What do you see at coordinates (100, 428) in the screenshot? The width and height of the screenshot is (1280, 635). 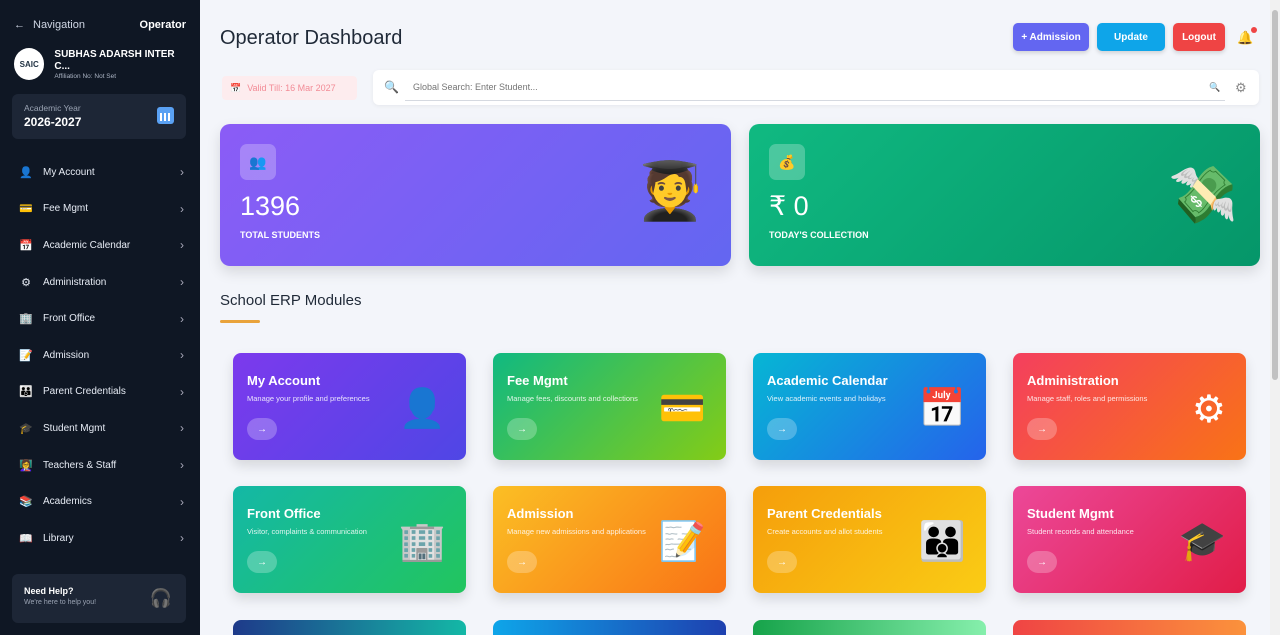 I see `sidebar-item-student-mgmt: 🎓 Student Mgmt ›` at bounding box center [100, 428].